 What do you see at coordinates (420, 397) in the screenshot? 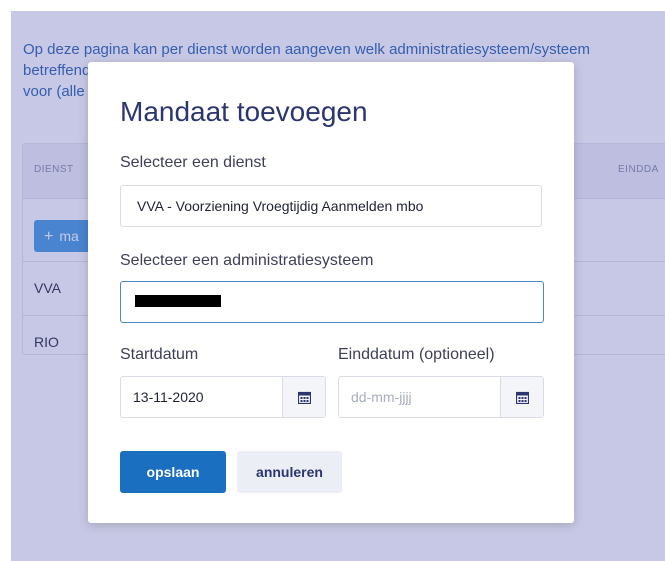
I see `einddatum-input` at bounding box center [420, 397].